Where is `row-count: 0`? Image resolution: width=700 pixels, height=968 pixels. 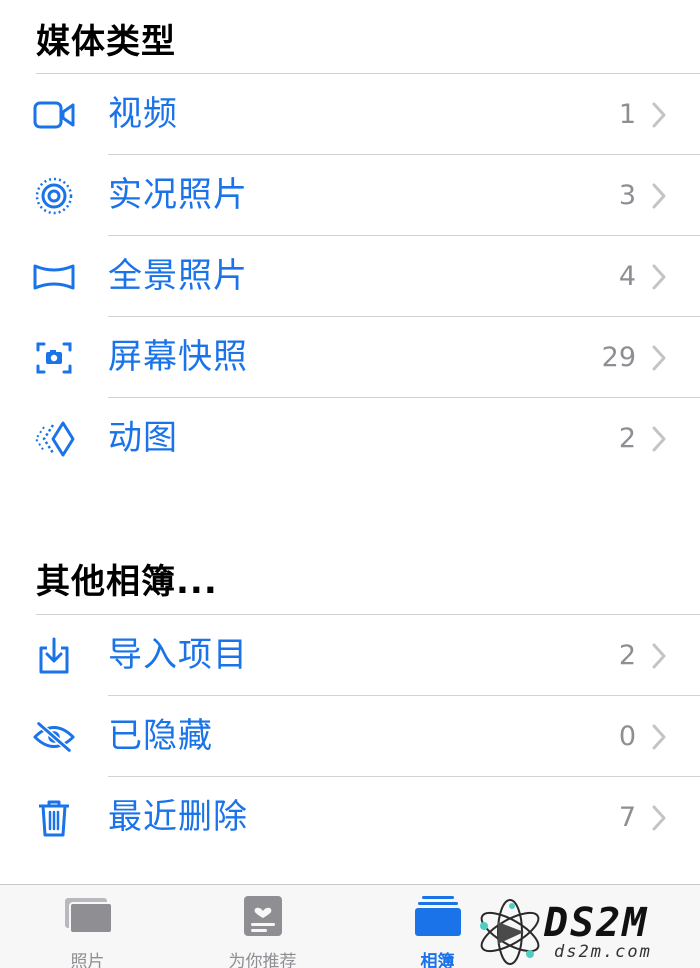 row-count: 0 is located at coordinates (627, 736).